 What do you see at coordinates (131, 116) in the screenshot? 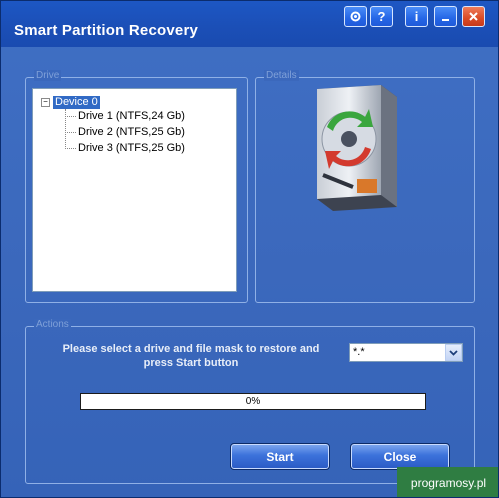
I see `tree-node-label: Drive 1 (NTFS,24 Gb)` at bounding box center [131, 116].